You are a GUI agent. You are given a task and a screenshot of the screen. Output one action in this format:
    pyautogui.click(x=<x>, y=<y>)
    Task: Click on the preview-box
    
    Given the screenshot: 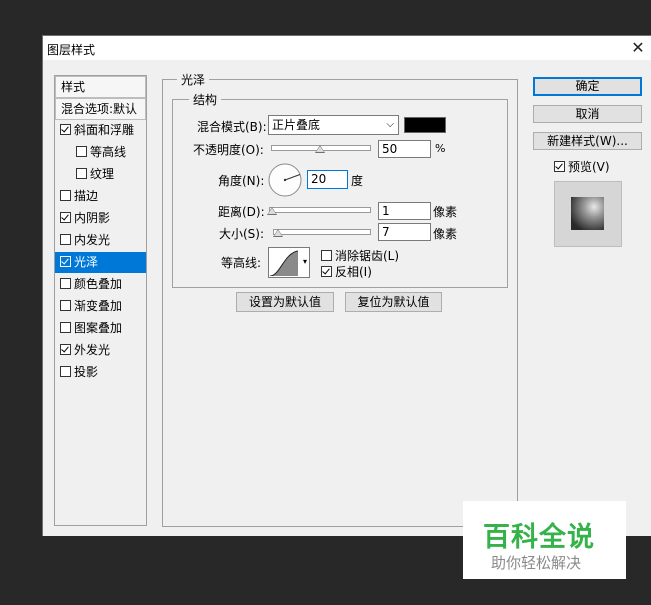 What is the action you would take?
    pyautogui.click(x=588, y=214)
    